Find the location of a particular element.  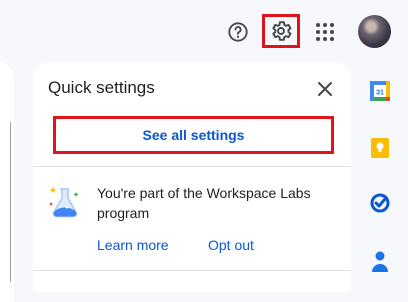

keep-app-button is located at coordinates (380, 148).